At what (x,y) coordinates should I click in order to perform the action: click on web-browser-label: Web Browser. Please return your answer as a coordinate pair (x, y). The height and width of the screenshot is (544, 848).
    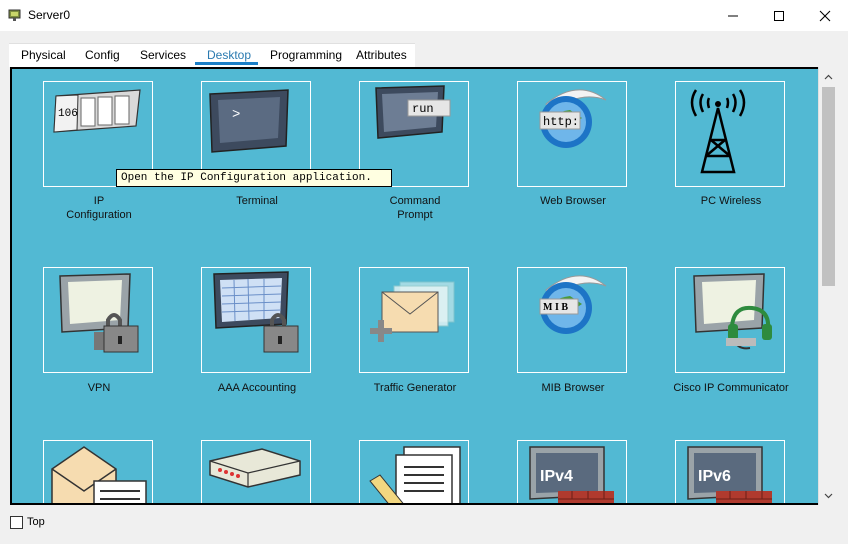
    Looking at the image, I should click on (573, 201).